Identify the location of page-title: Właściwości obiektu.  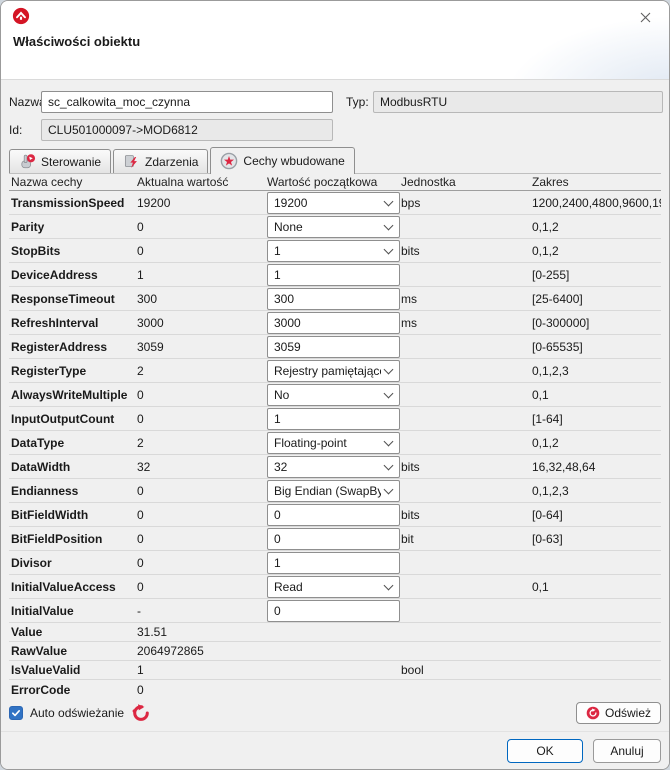
(77, 41).